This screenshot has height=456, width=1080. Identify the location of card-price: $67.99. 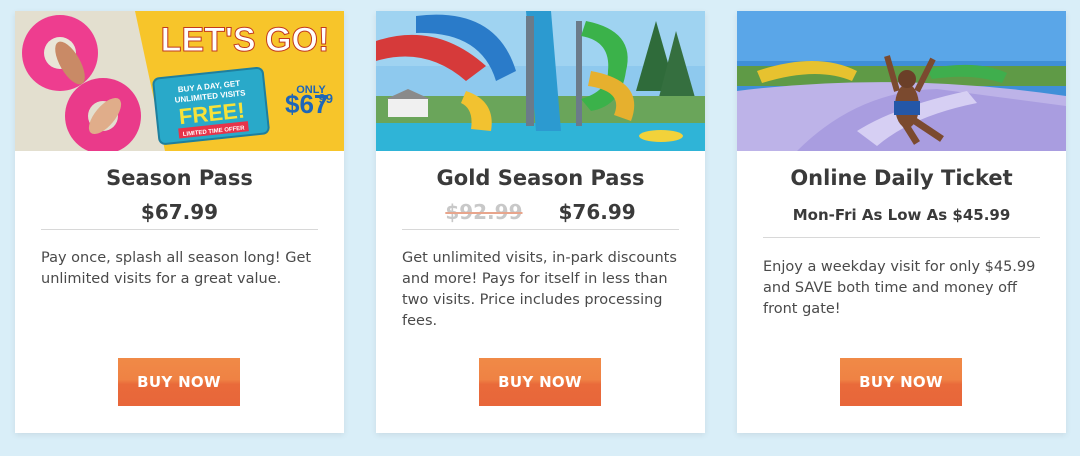
(179, 212).